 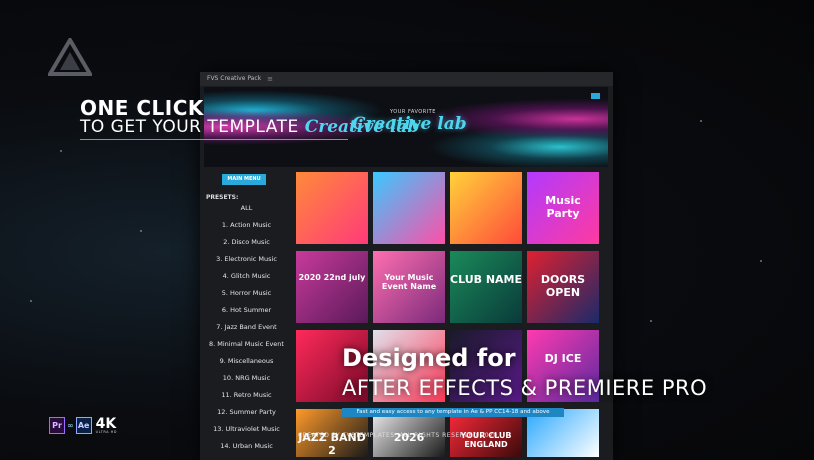 I want to click on ae-premiere-title: AFTER EFFECTS & PREMIERE PRO, so click(x=525, y=388).